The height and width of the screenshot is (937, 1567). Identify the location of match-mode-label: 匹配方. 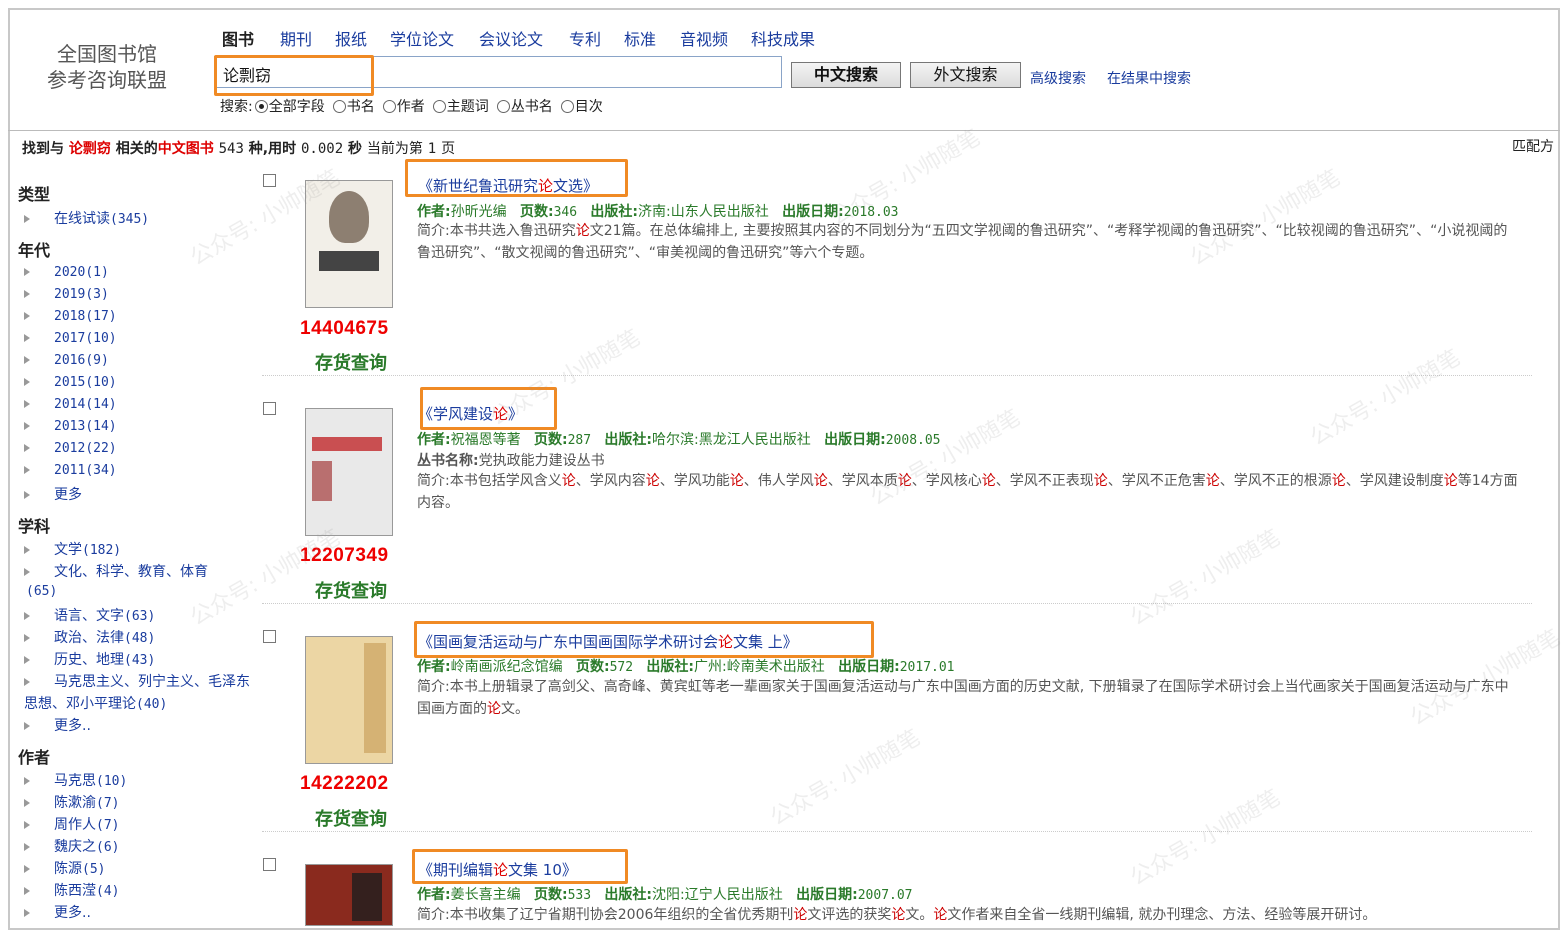
(1533, 146).